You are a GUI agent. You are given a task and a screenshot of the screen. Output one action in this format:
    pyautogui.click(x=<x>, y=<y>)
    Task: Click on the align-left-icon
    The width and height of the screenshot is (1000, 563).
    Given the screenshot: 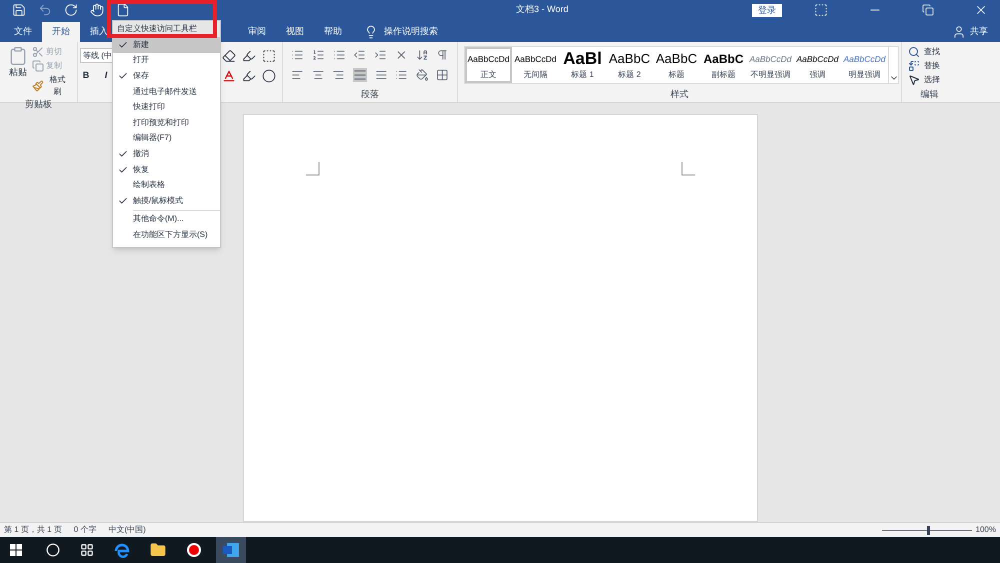 What is the action you would take?
    pyautogui.click(x=297, y=75)
    